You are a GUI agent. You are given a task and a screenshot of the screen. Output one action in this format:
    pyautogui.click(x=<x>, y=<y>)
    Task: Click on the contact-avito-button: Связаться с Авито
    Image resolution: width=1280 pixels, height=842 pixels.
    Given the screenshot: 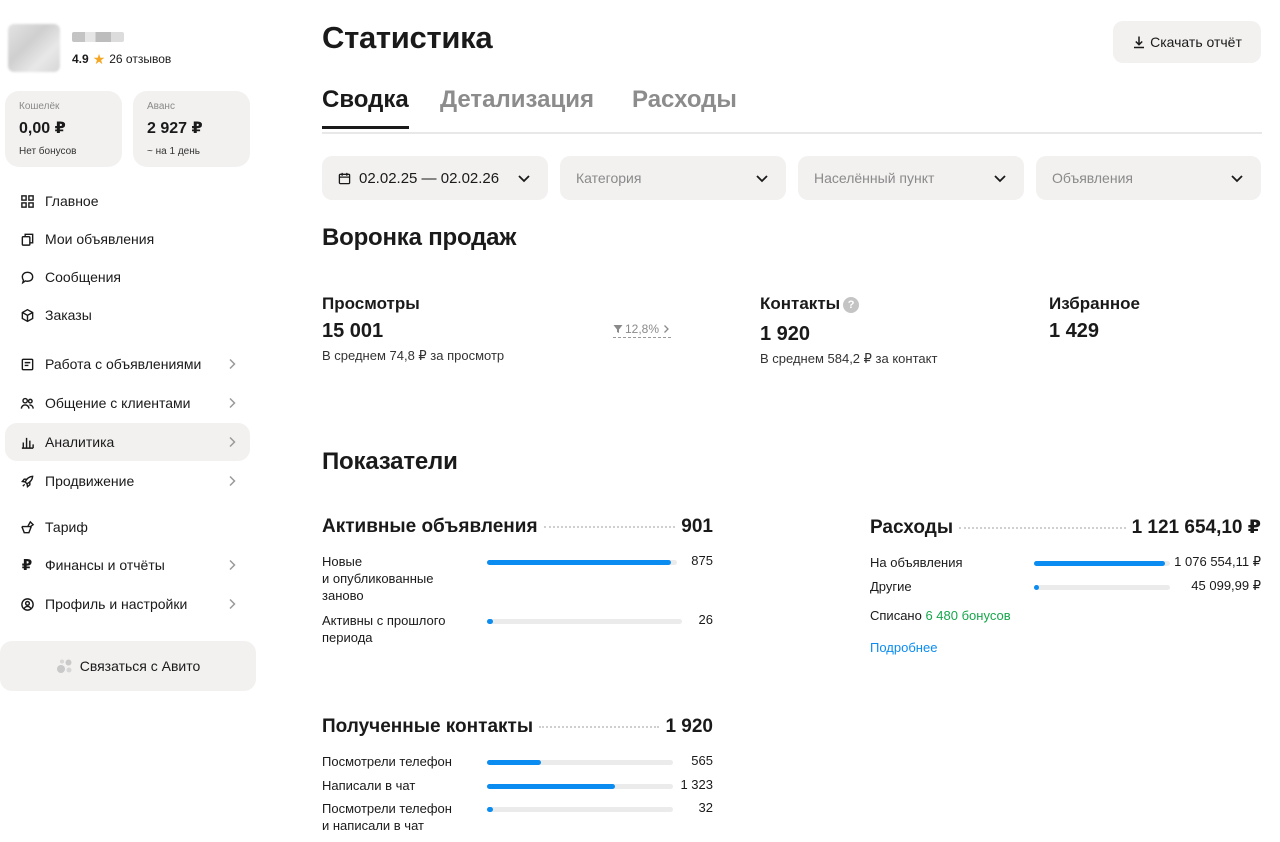 What is the action you would take?
    pyautogui.click(x=128, y=666)
    